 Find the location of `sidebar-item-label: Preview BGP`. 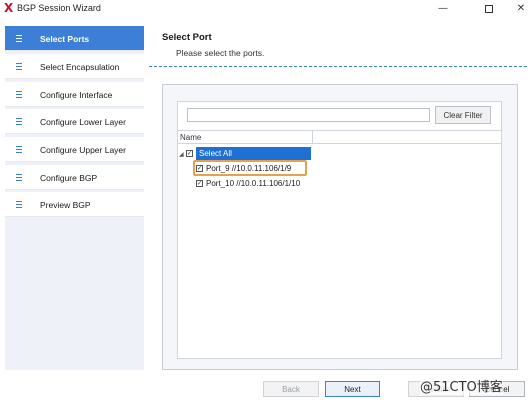

sidebar-item-label: Preview BGP is located at coordinates (65, 205).